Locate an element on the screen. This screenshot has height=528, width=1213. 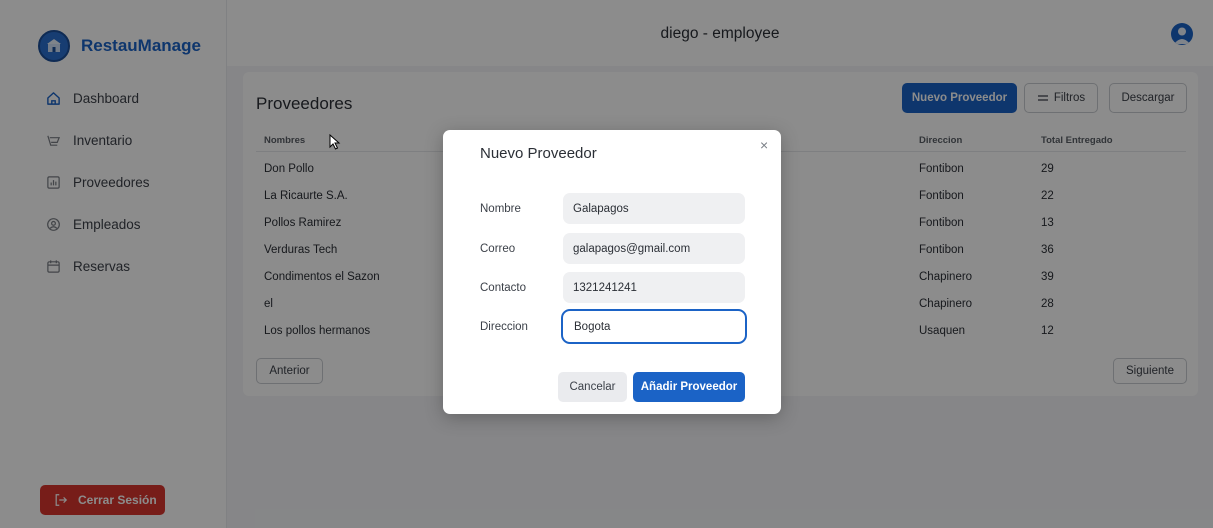
nombre-field is located at coordinates (654, 208).